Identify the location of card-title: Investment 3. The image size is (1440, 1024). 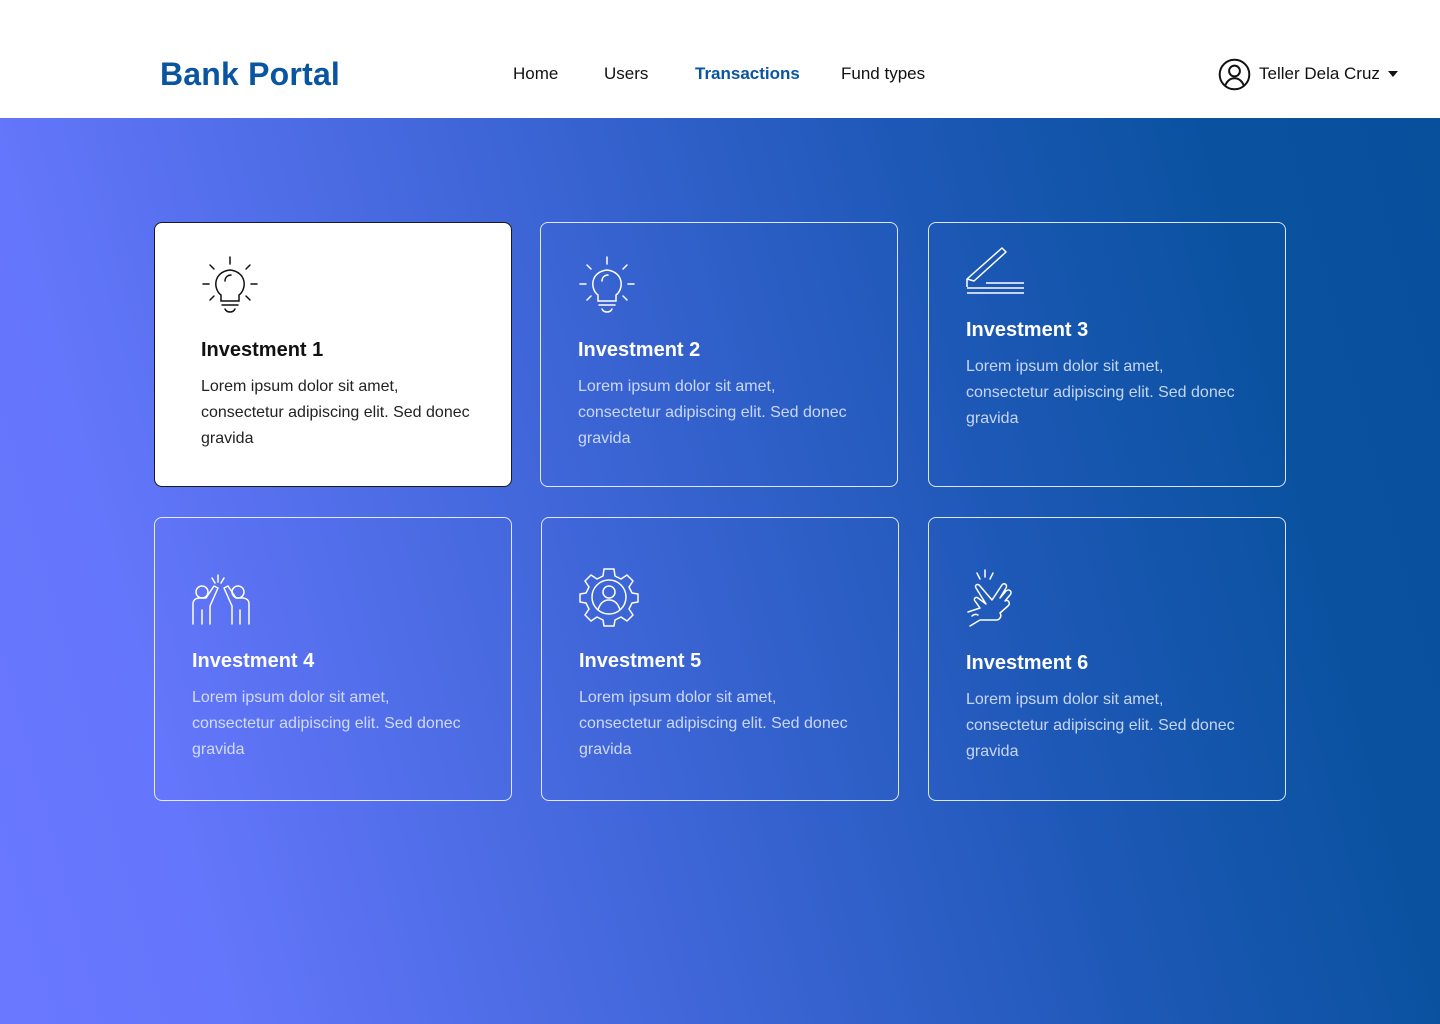
(1027, 330).